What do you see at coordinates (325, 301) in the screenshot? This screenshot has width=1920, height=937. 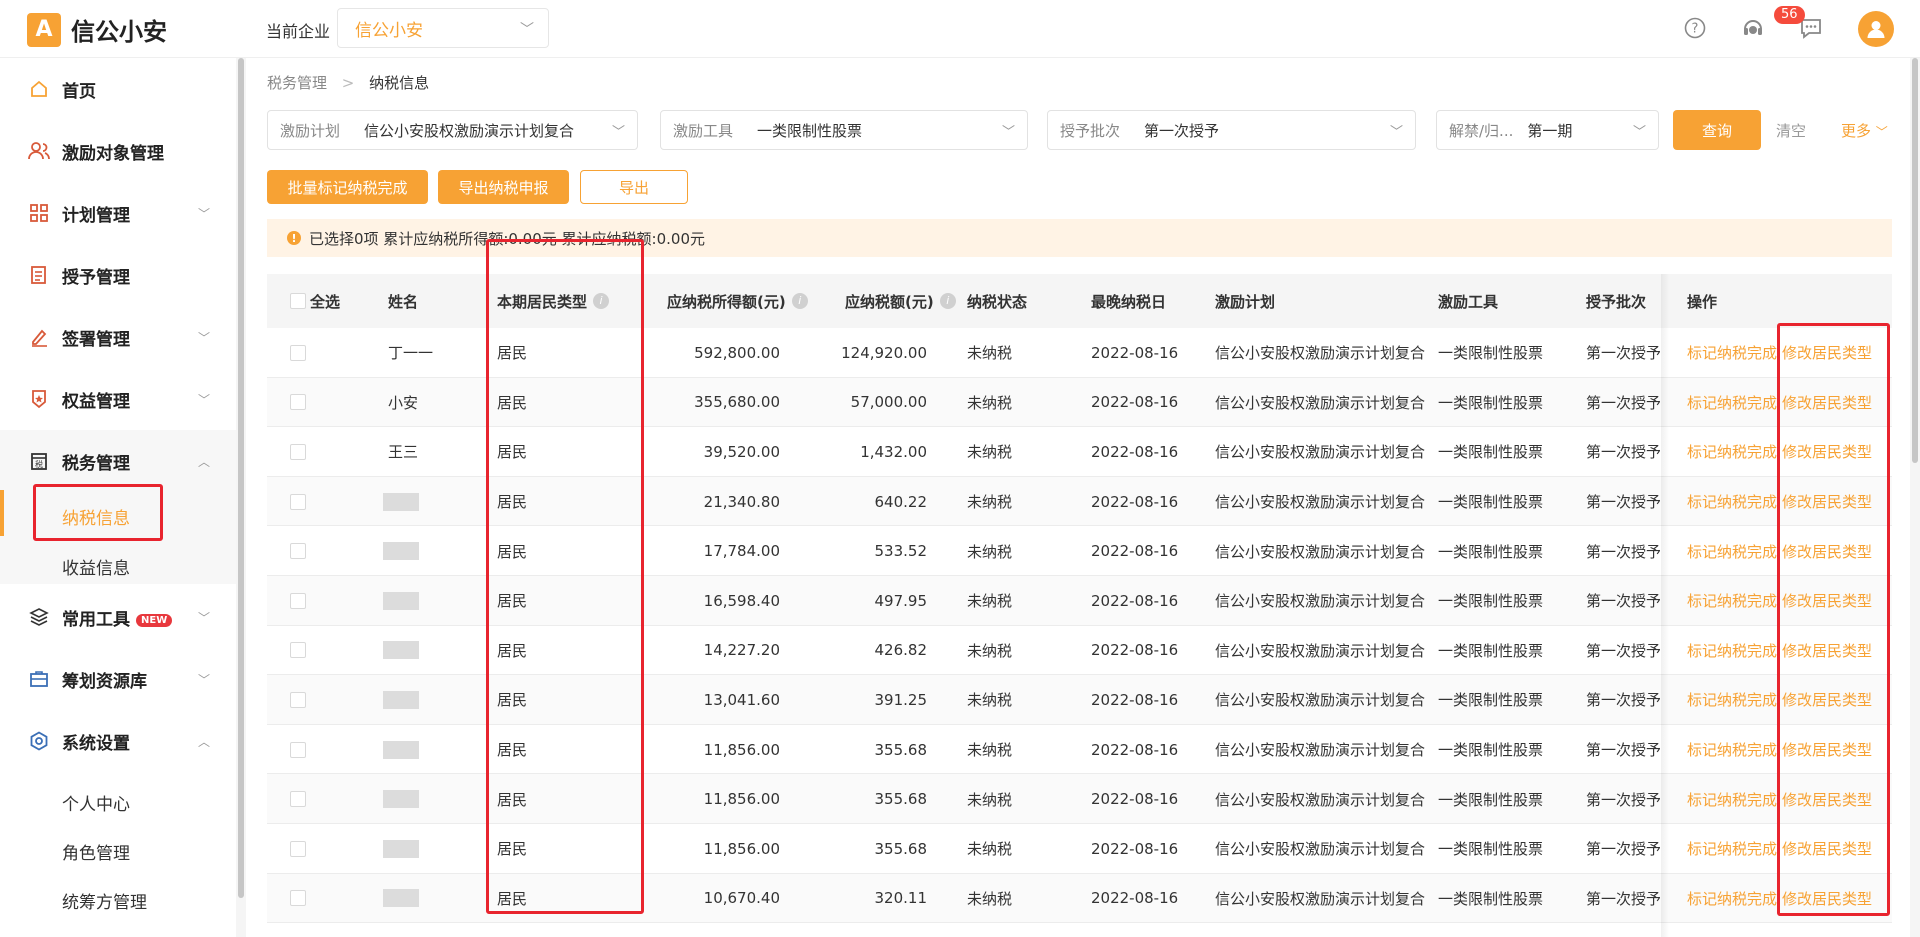 I see `select-all-label: 全选` at bounding box center [325, 301].